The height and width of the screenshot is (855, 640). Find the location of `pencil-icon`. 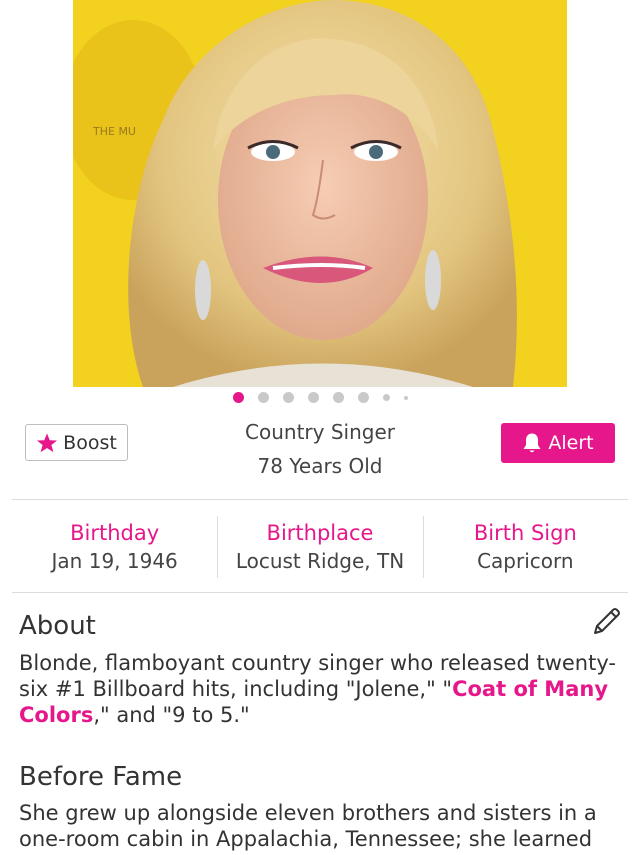

pencil-icon is located at coordinates (607, 621).